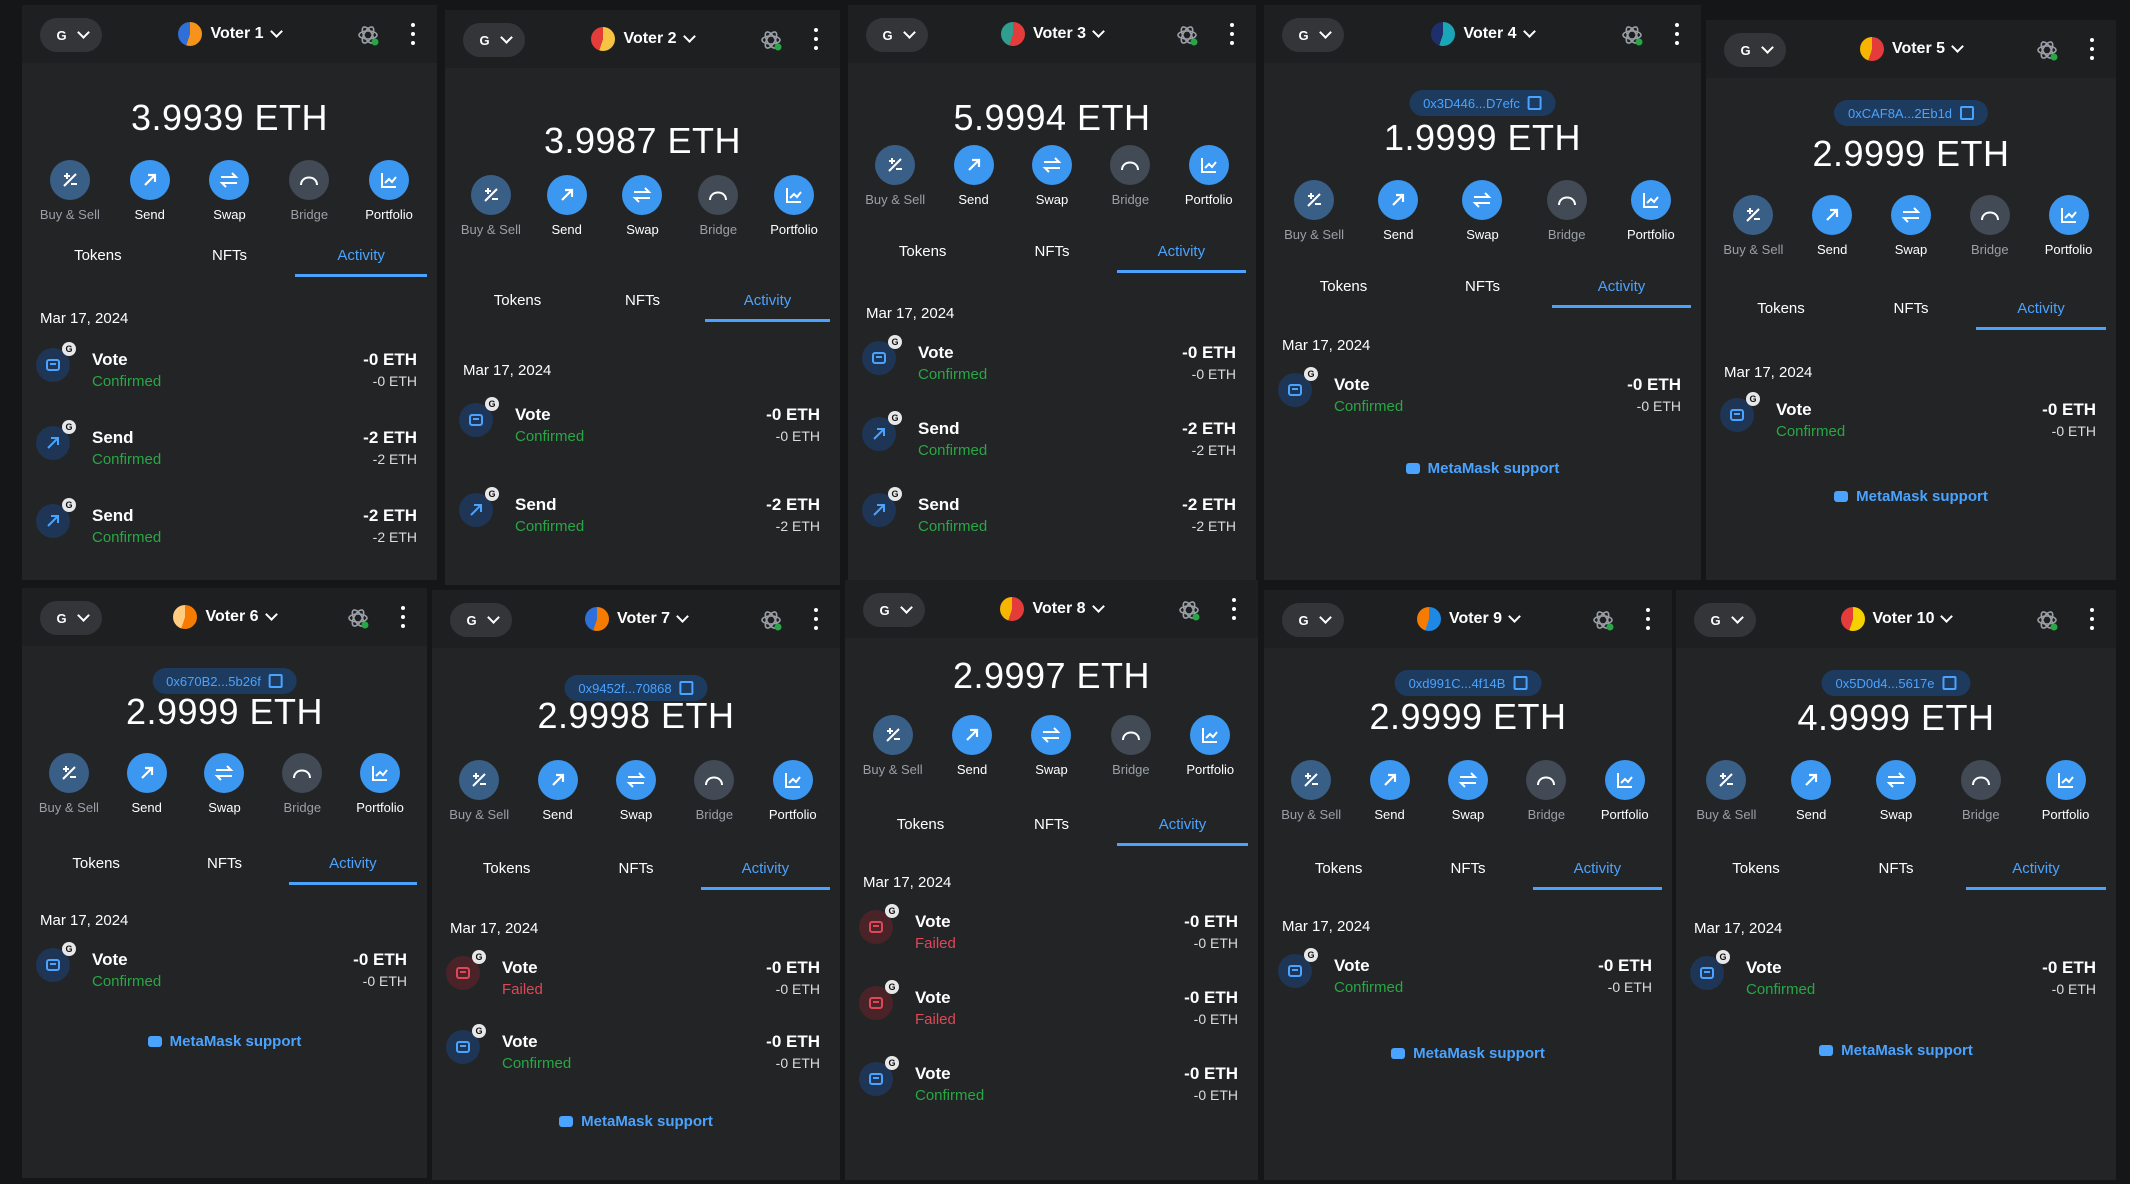  What do you see at coordinates (1896, 683) in the screenshot?
I see `address-copy-button: 0x5D0d4...5617e` at bounding box center [1896, 683].